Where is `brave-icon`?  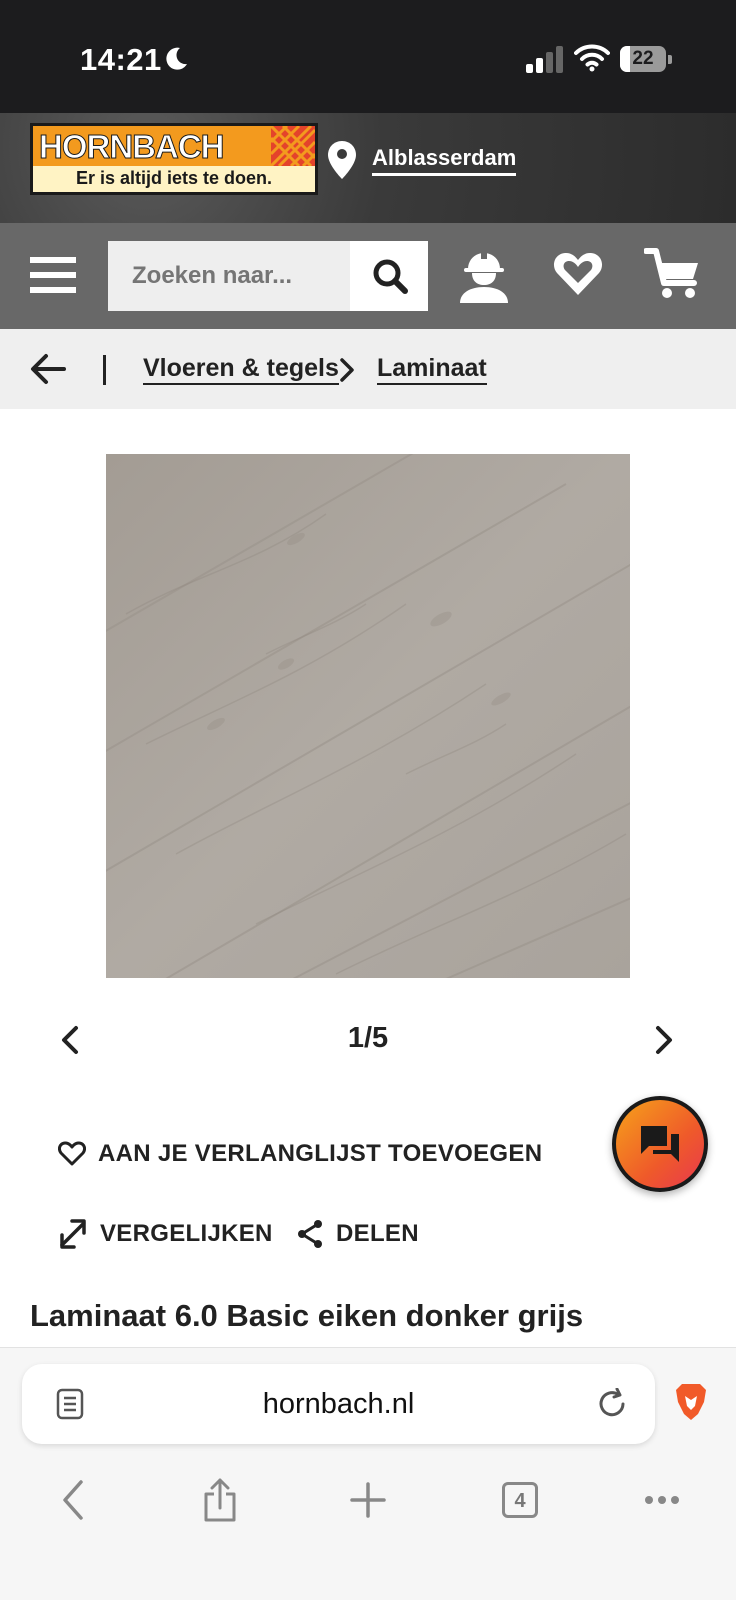 brave-icon is located at coordinates (691, 1402).